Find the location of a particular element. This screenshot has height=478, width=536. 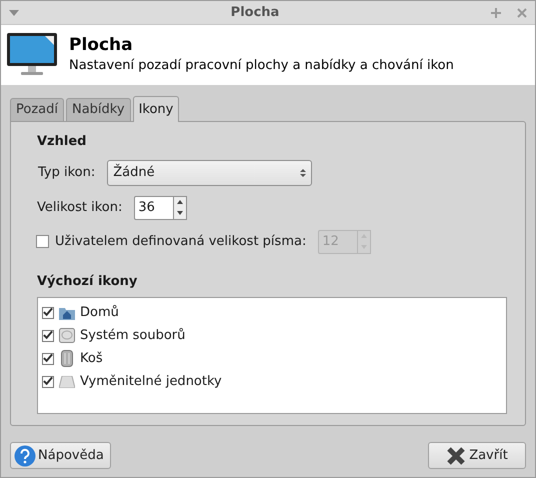

monitor-icon is located at coordinates (32, 55).